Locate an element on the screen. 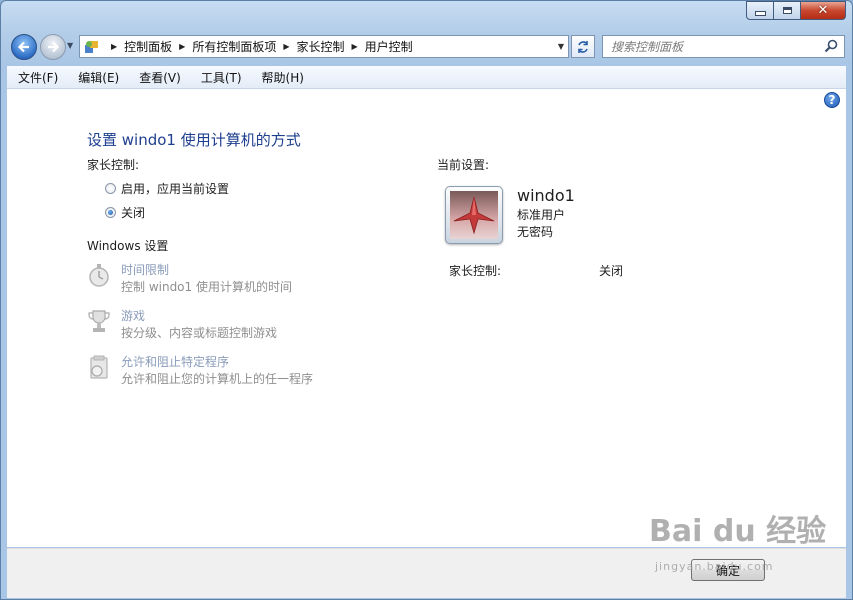  menu-bar: 文件(F) 编辑(E) 查看(V) 工具(T) 帮助(H) is located at coordinates (426, 77).